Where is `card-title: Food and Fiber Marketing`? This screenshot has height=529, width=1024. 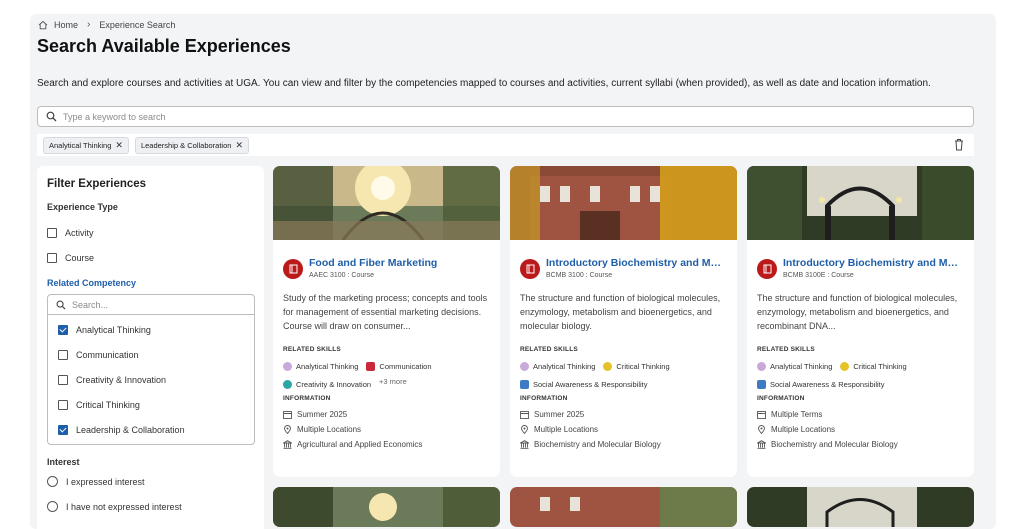
card-title: Food and Fiber Marketing is located at coordinates (399, 263).